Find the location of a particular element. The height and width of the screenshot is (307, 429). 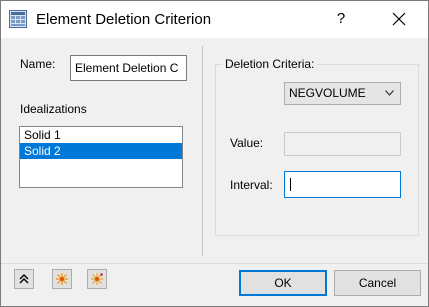

sparkle-multi-button is located at coordinates (97, 279).